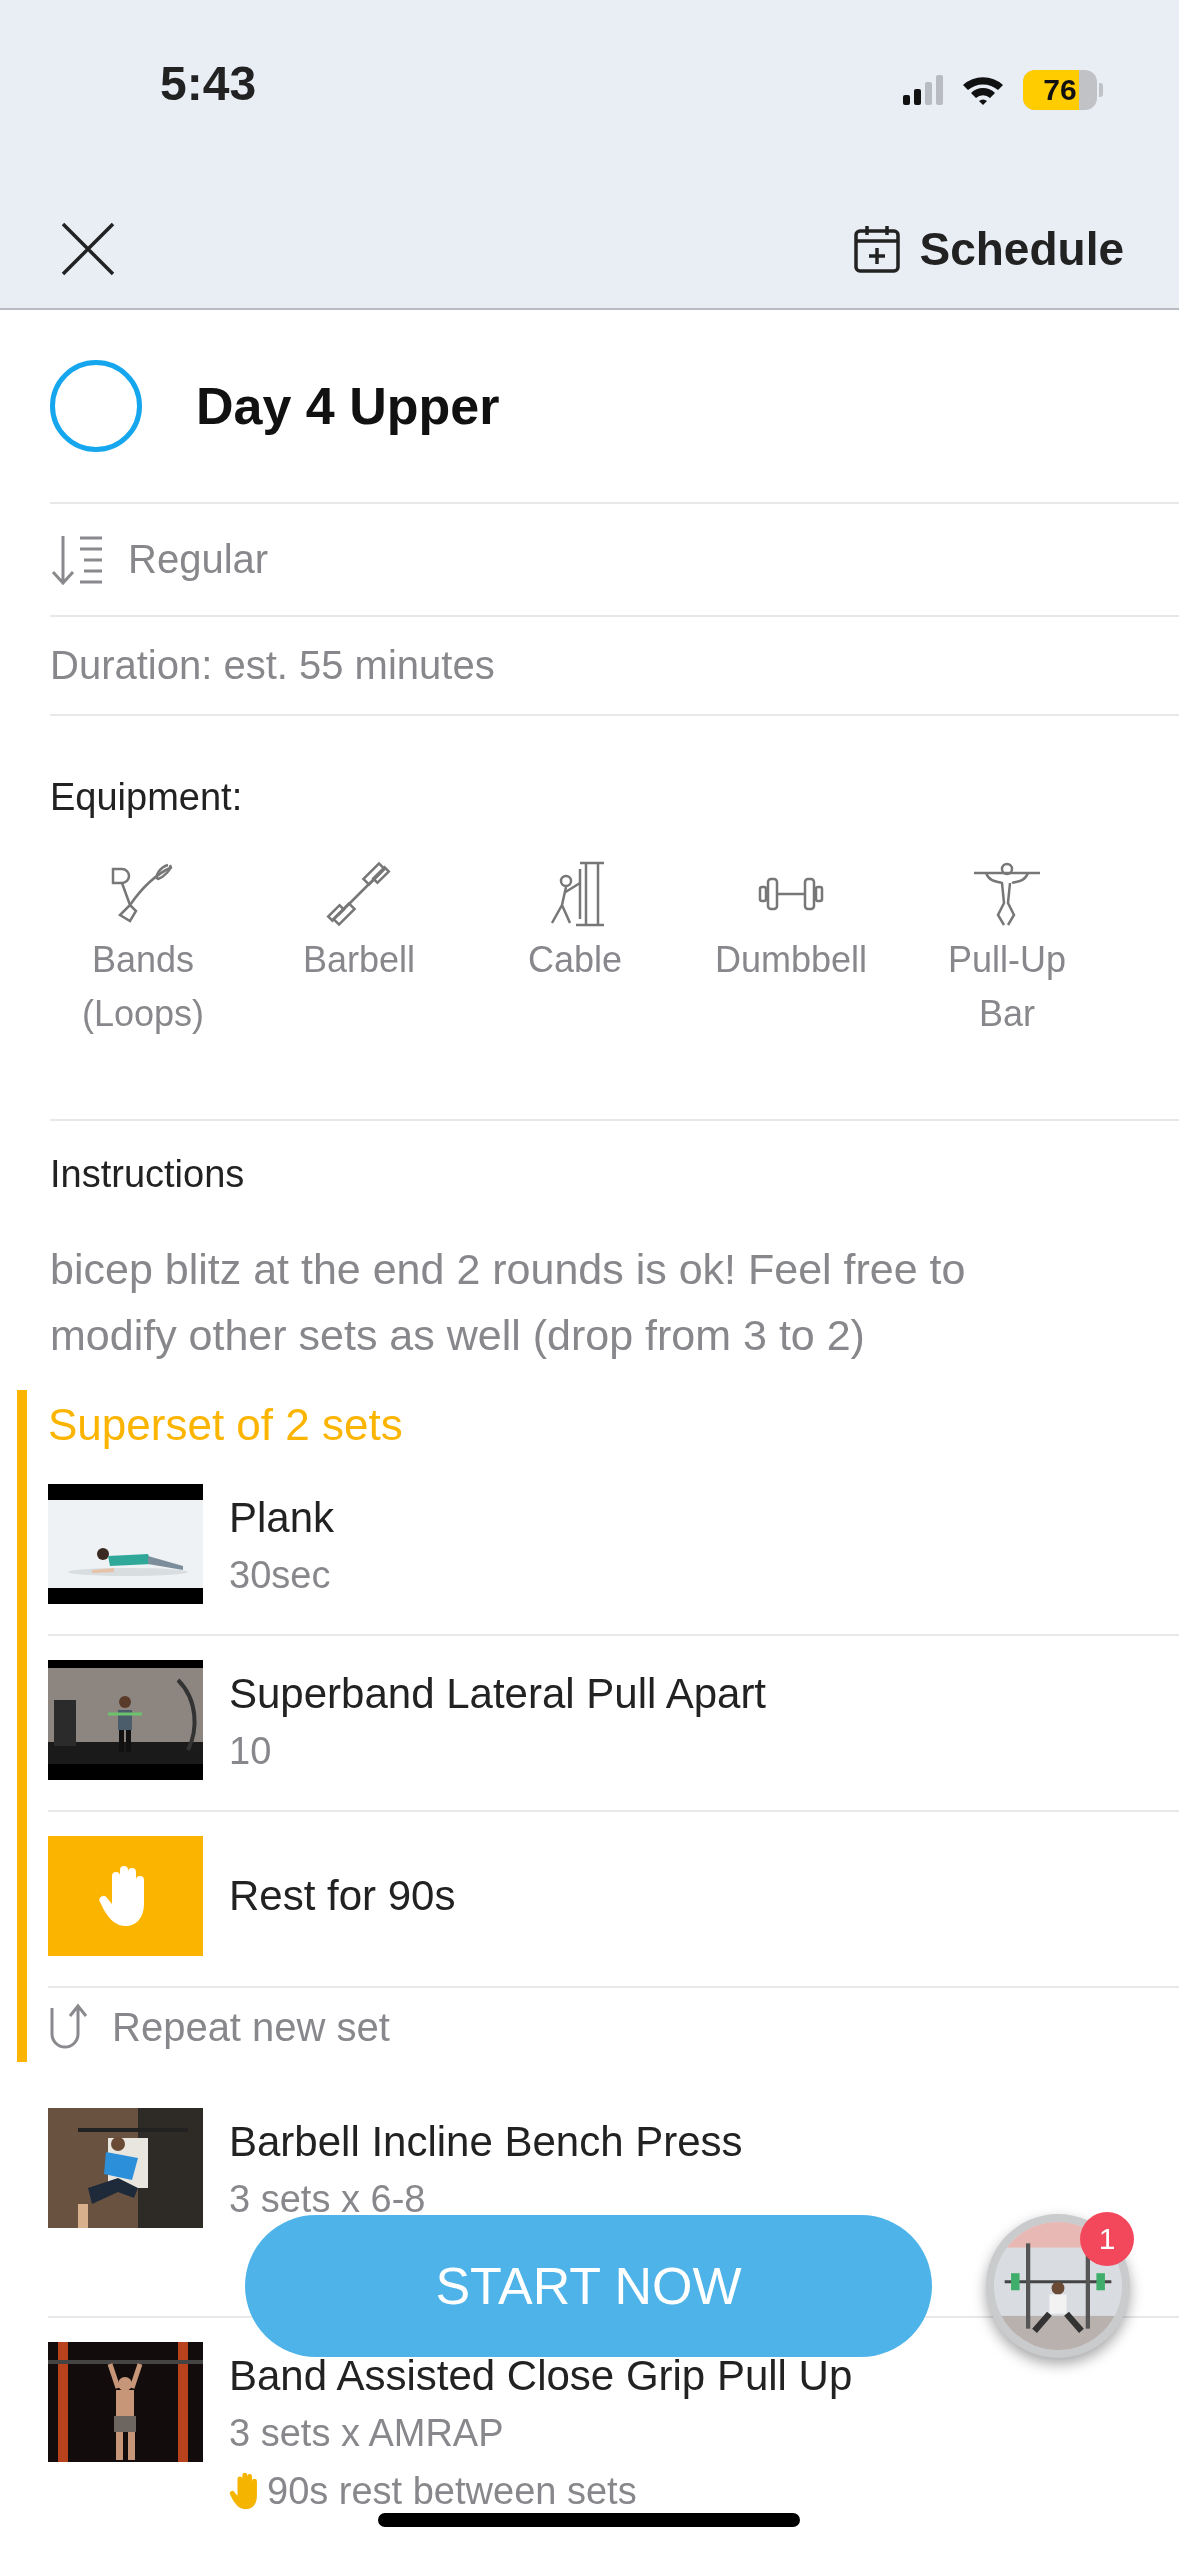  Describe the element at coordinates (208, 83) in the screenshot. I see `status-time: 5:43` at that location.